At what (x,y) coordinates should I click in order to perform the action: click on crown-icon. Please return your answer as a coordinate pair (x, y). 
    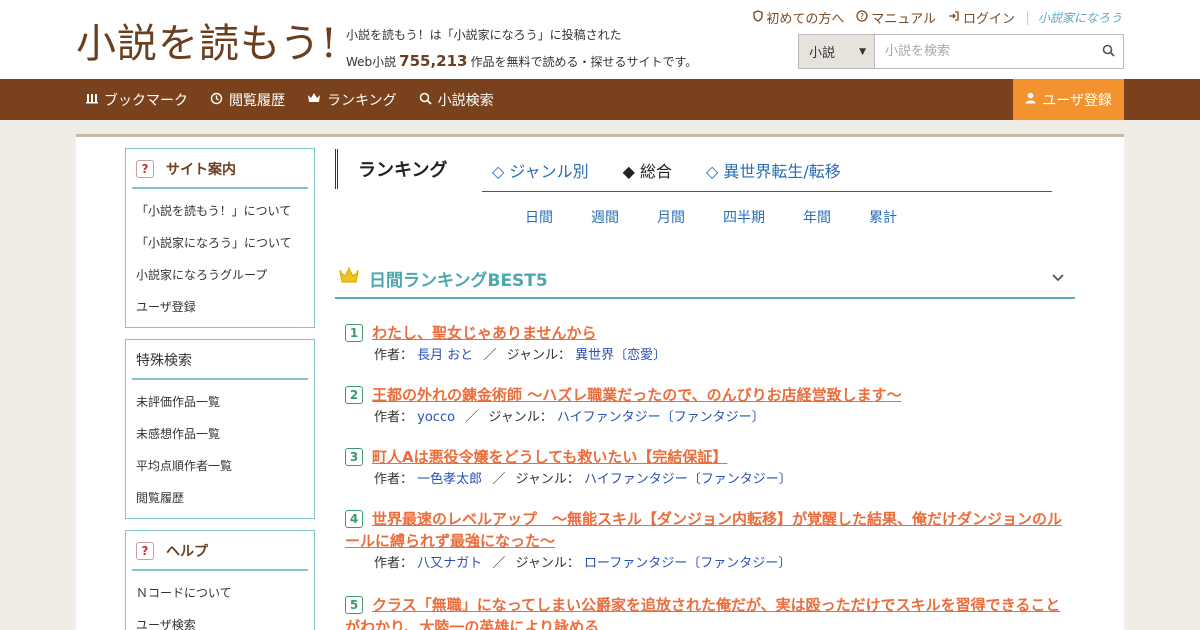
    Looking at the image, I should click on (314, 99).